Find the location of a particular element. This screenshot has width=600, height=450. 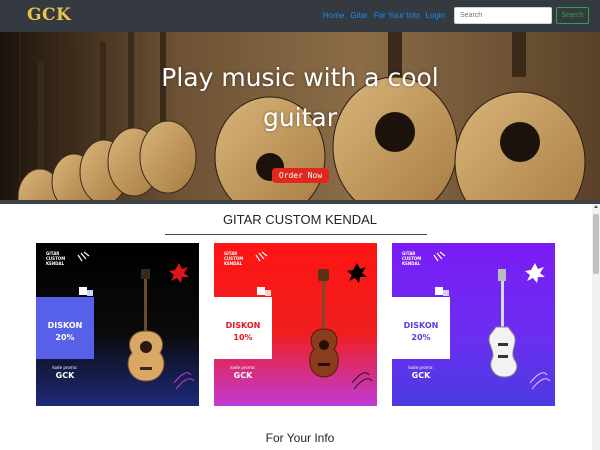

nav-link-login: Login is located at coordinates (436, 15).